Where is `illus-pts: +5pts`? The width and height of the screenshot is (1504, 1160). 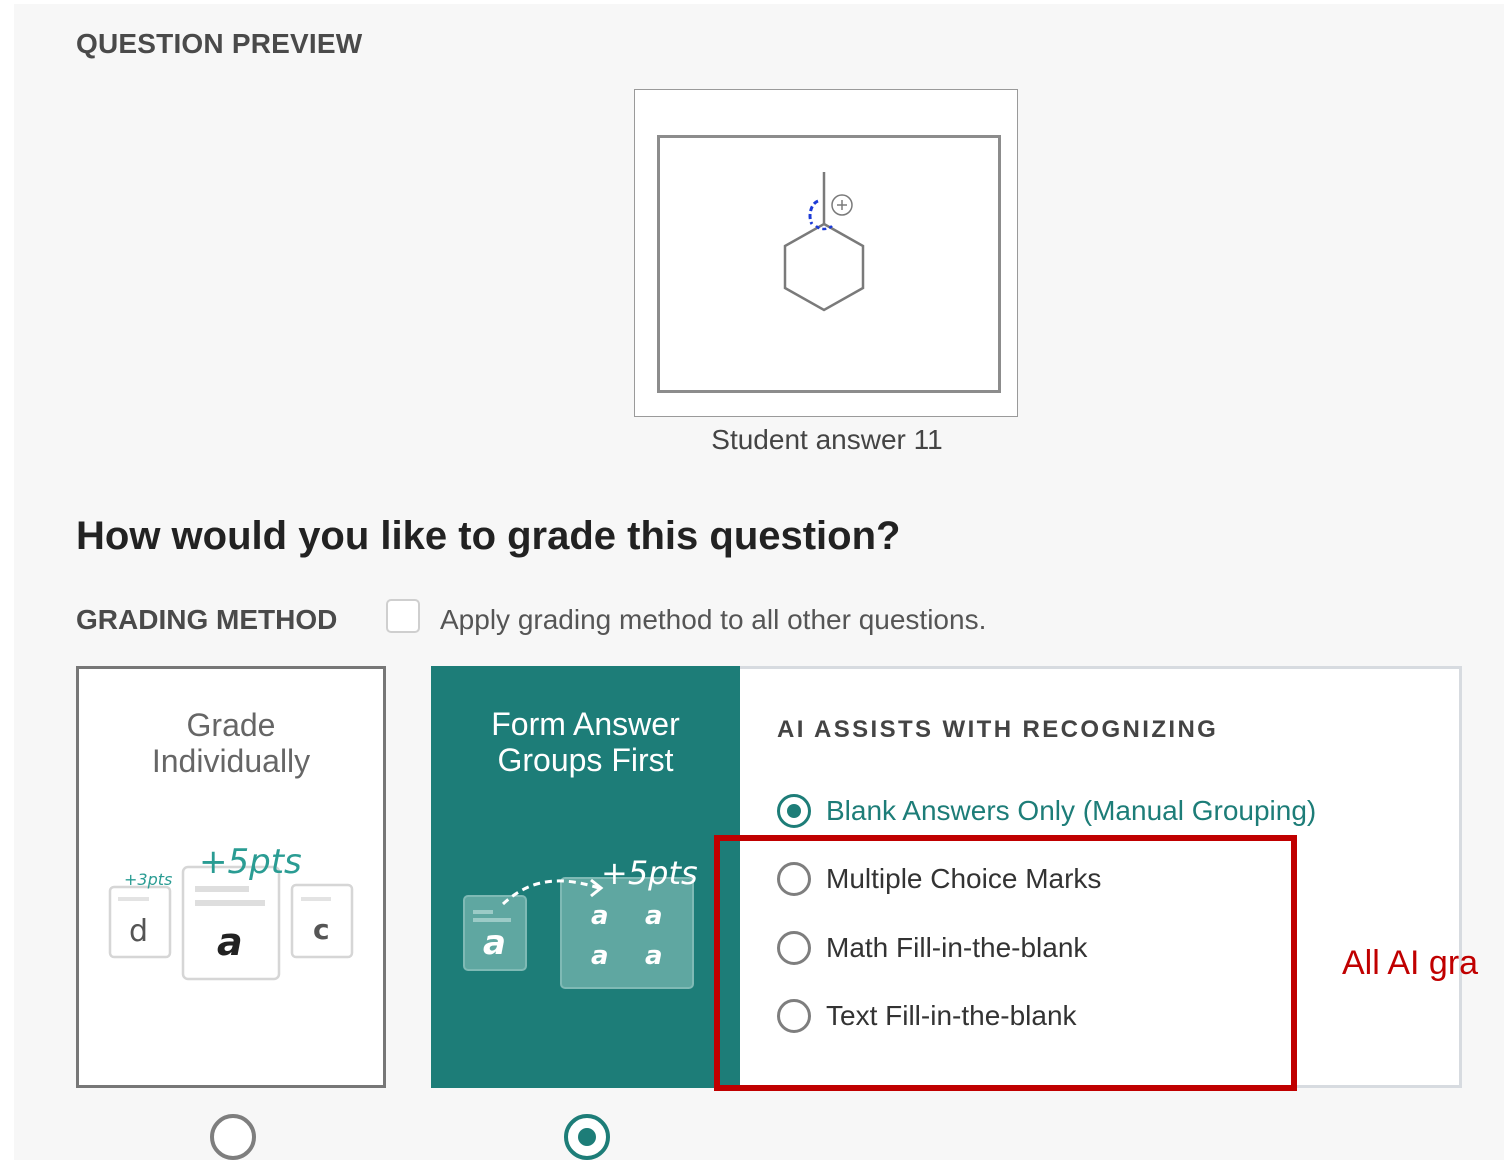
illus-pts: +5pts is located at coordinates (649, 873).